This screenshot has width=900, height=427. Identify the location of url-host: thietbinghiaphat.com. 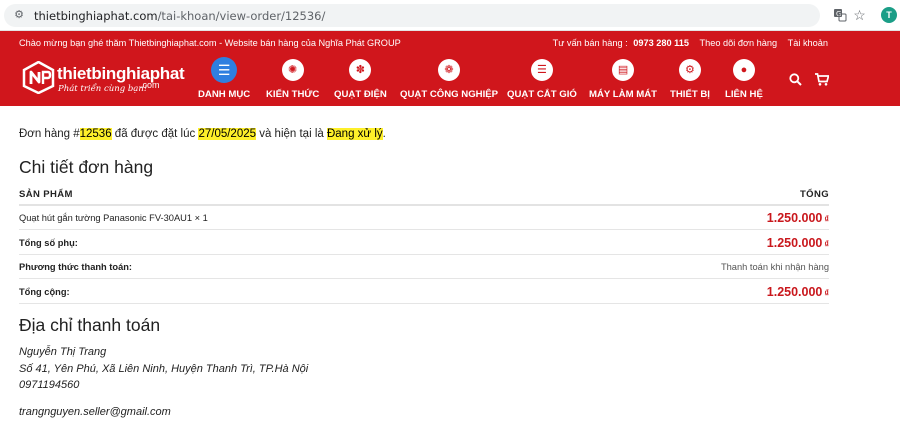
(96, 16).